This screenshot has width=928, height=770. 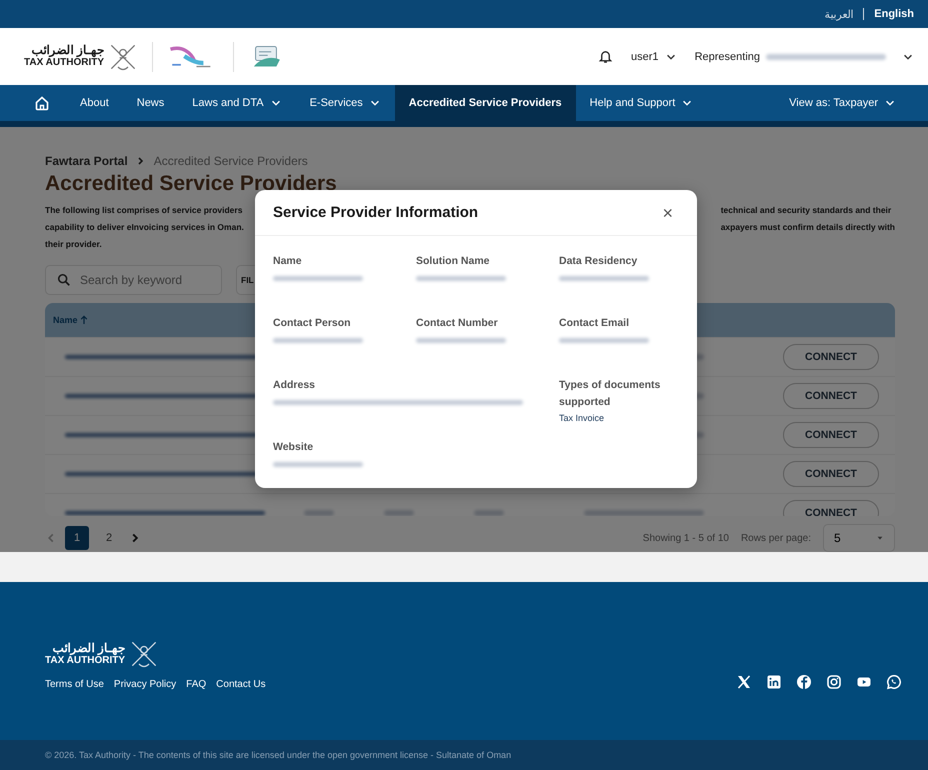 I want to click on dialog-title: Service Provider Information, so click(x=375, y=212).